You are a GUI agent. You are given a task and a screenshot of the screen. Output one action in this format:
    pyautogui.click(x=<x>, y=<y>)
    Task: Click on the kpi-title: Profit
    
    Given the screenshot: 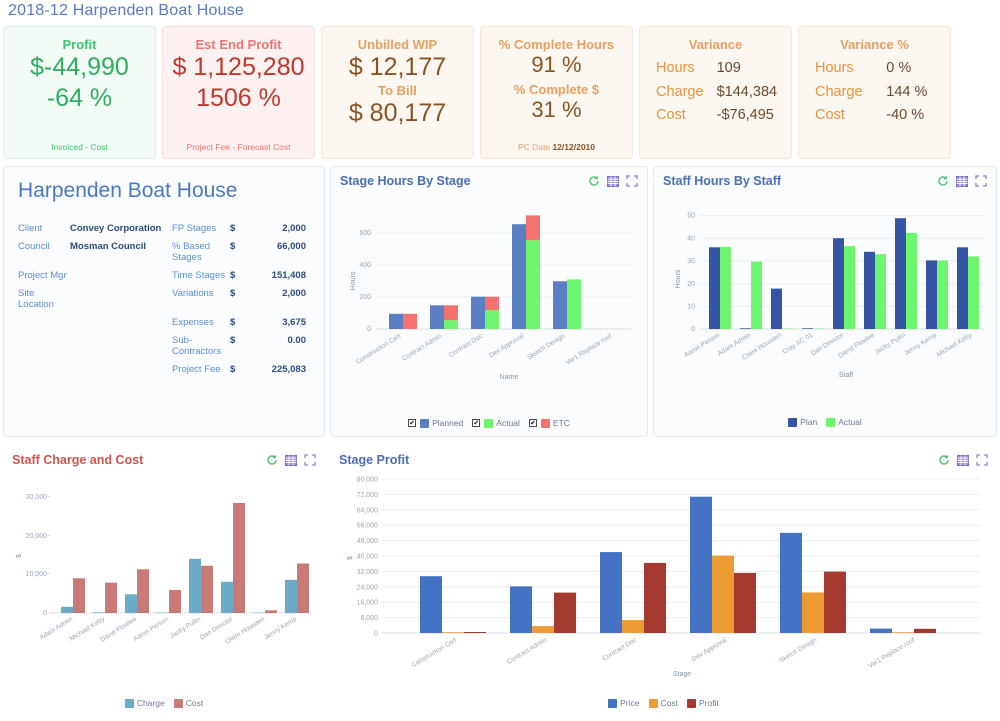 What is the action you would take?
    pyautogui.click(x=79, y=44)
    